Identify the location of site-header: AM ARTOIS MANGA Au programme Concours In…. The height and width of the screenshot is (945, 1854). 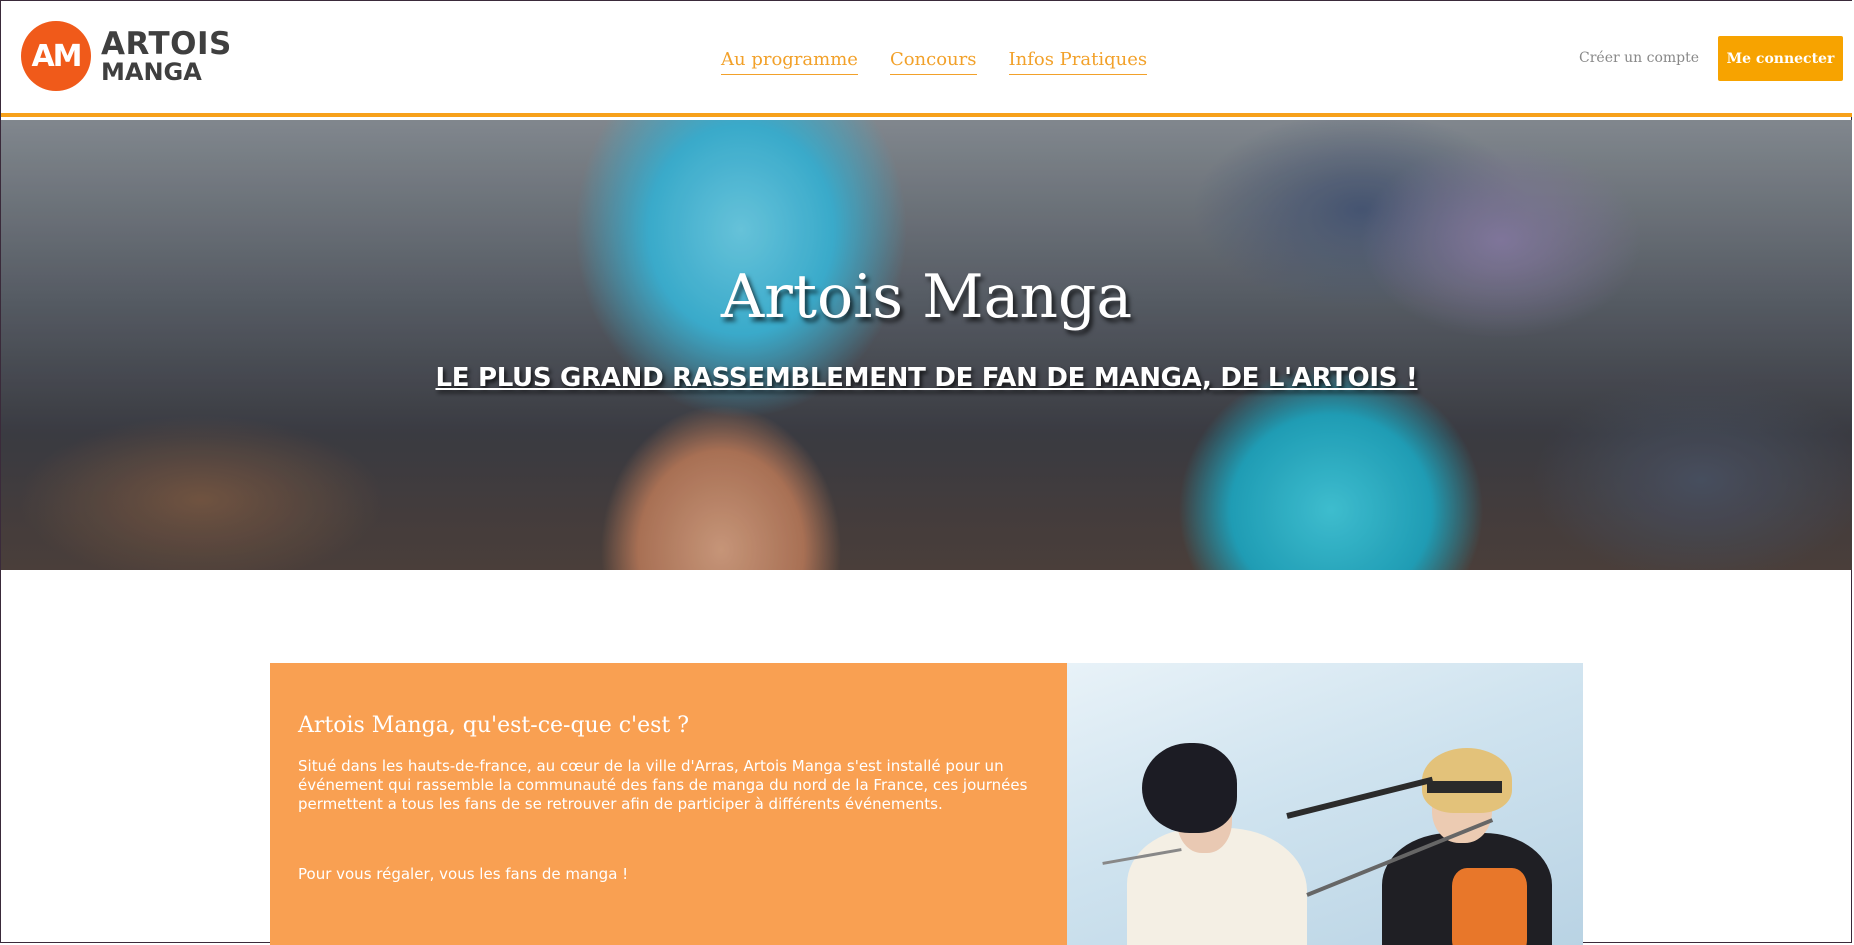
(926, 59).